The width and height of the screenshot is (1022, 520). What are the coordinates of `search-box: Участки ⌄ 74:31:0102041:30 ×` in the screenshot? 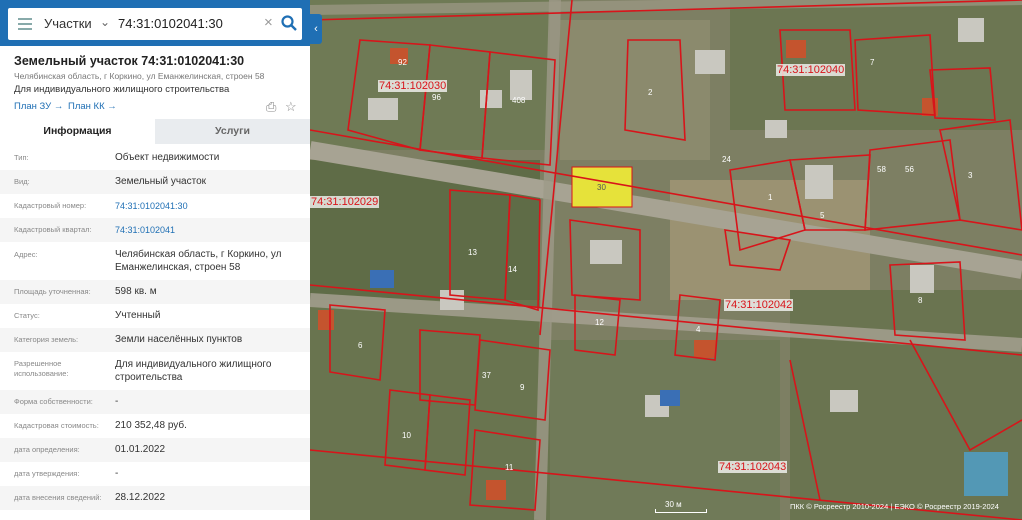 It's located at (155, 24).